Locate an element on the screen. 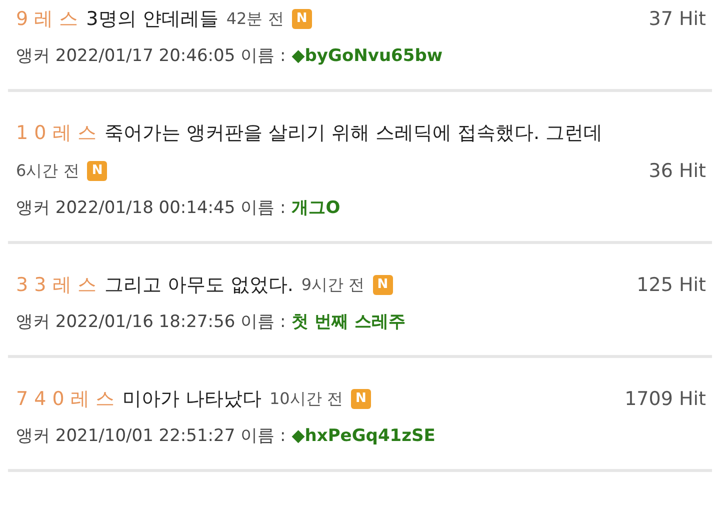 The width and height of the screenshot is (720, 516). hit-count: 1709 Hit is located at coordinates (665, 399).